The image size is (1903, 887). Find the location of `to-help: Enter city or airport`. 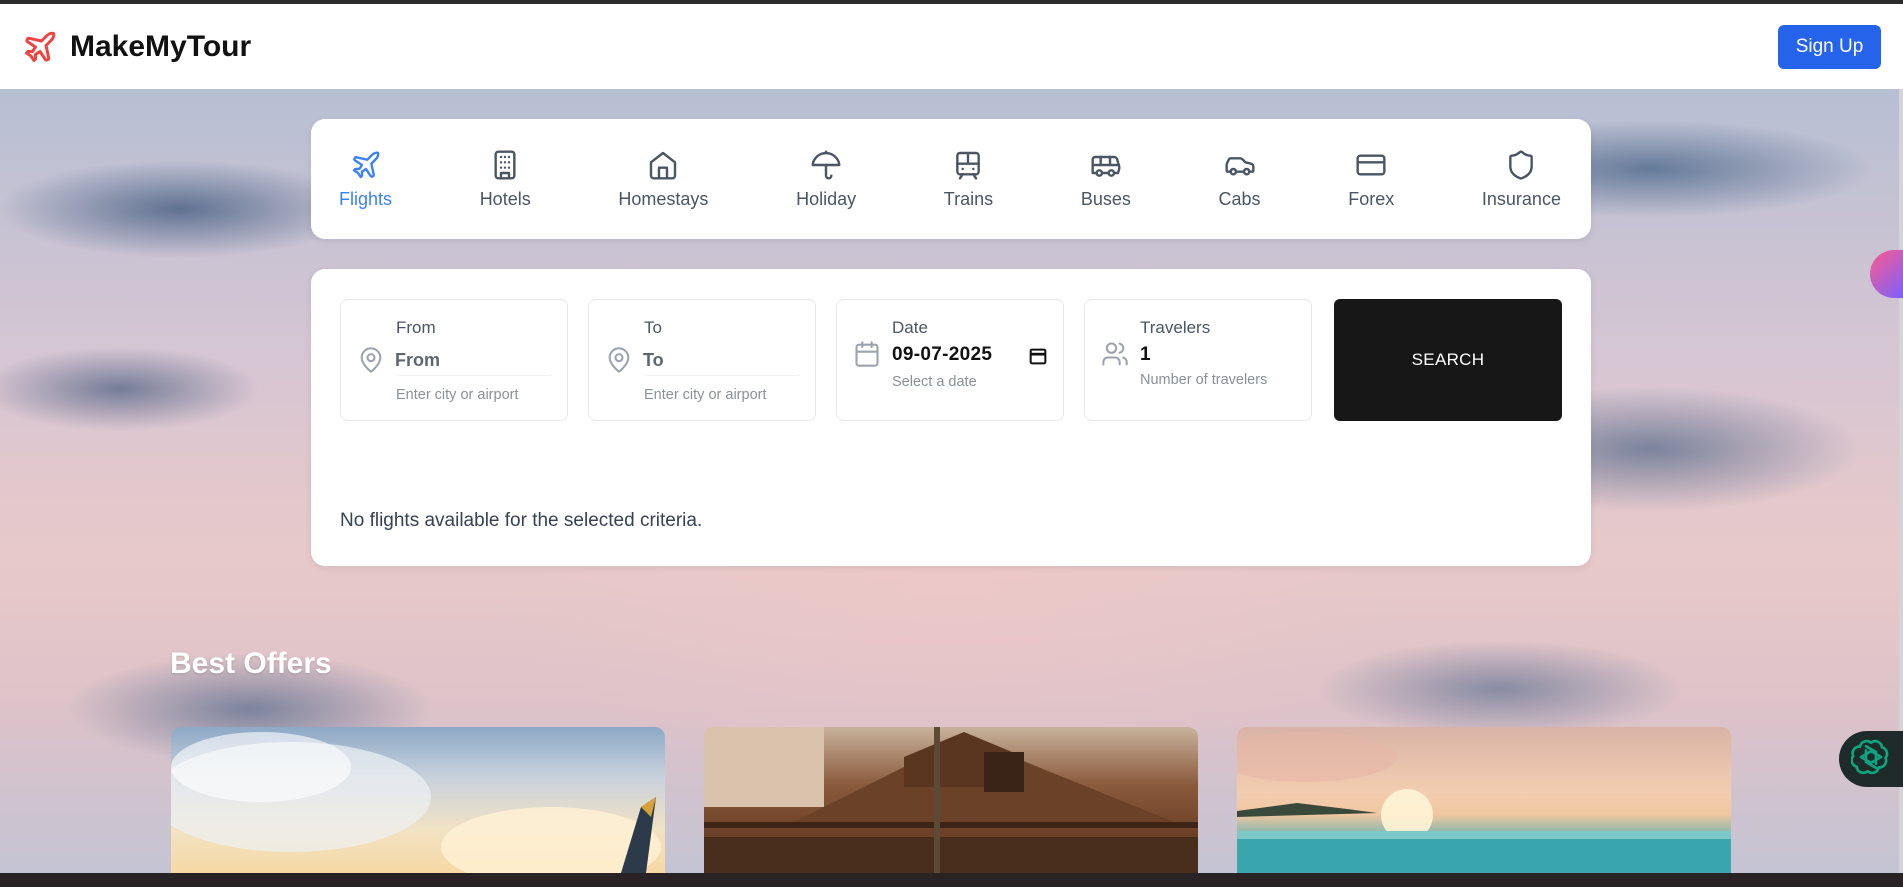

to-help: Enter city or airport is located at coordinates (705, 395).